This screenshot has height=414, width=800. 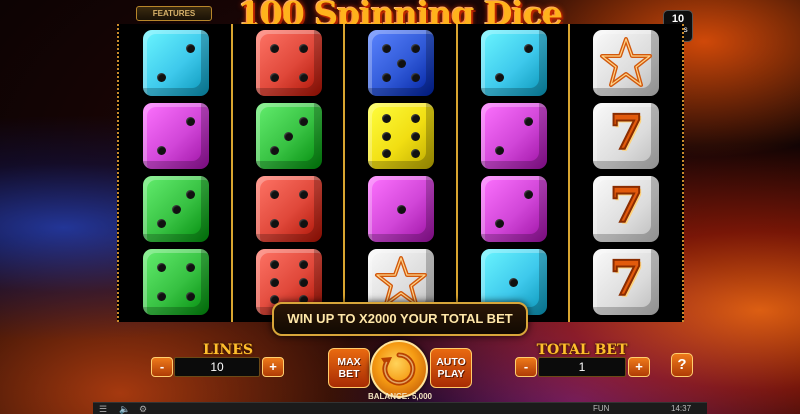 I want to click on blue-die-icon, so click(x=401, y=63).